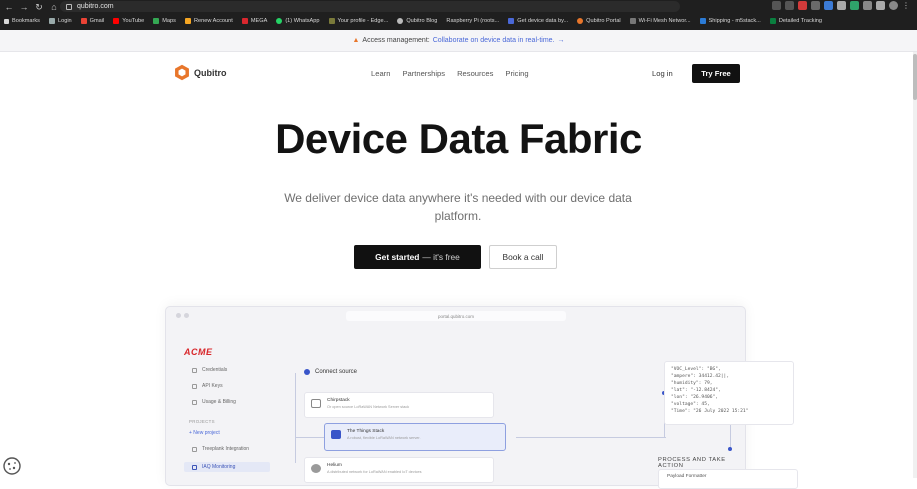 The height and width of the screenshot is (489, 917). I want to click on announcement-label: Access management:, so click(396, 40).